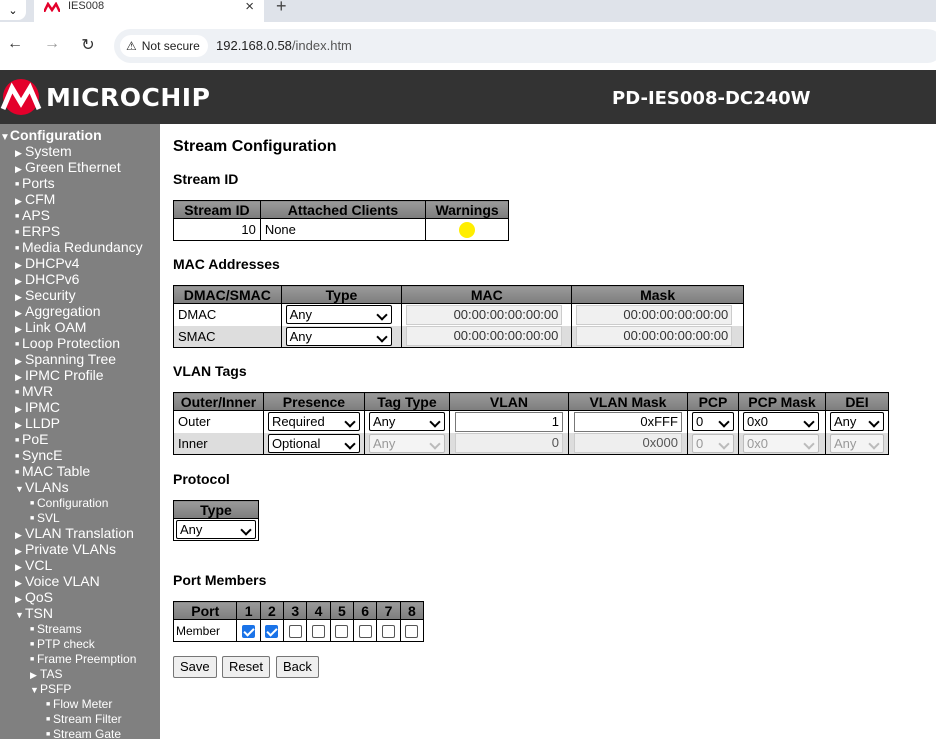  Describe the element at coordinates (38, 183) in the screenshot. I see `sidebar-item-label: Ports` at that location.